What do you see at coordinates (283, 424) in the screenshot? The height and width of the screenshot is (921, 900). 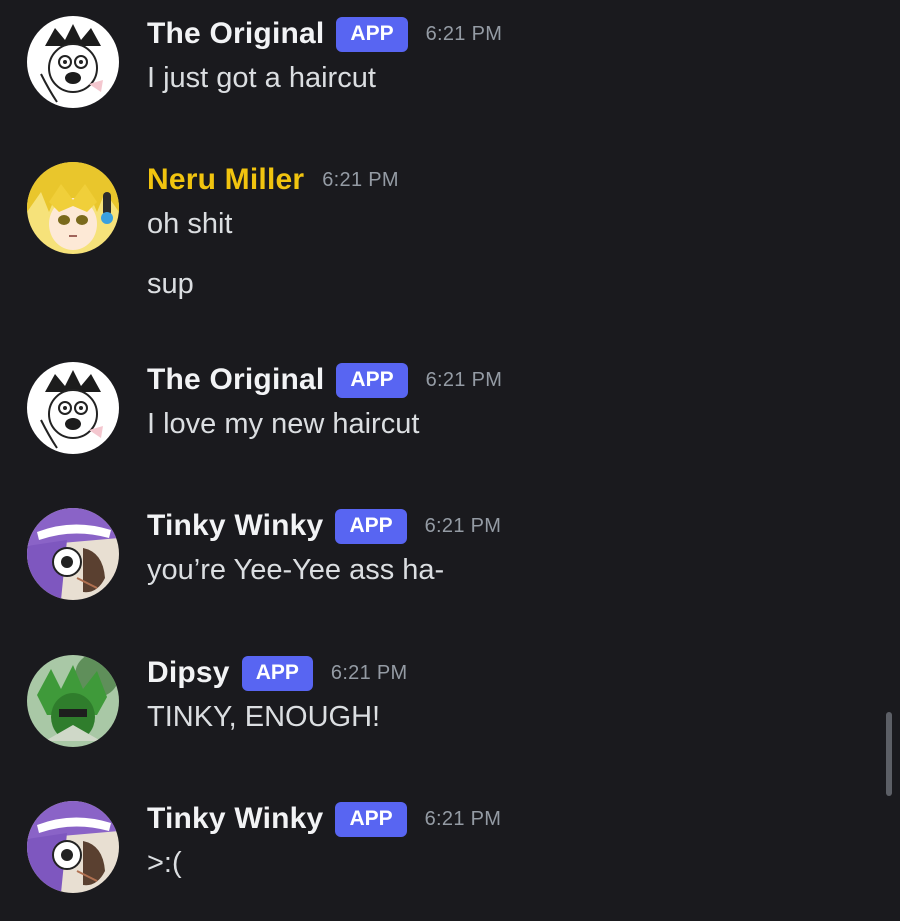 I see `message-text: I love my new haircut` at bounding box center [283, 424].